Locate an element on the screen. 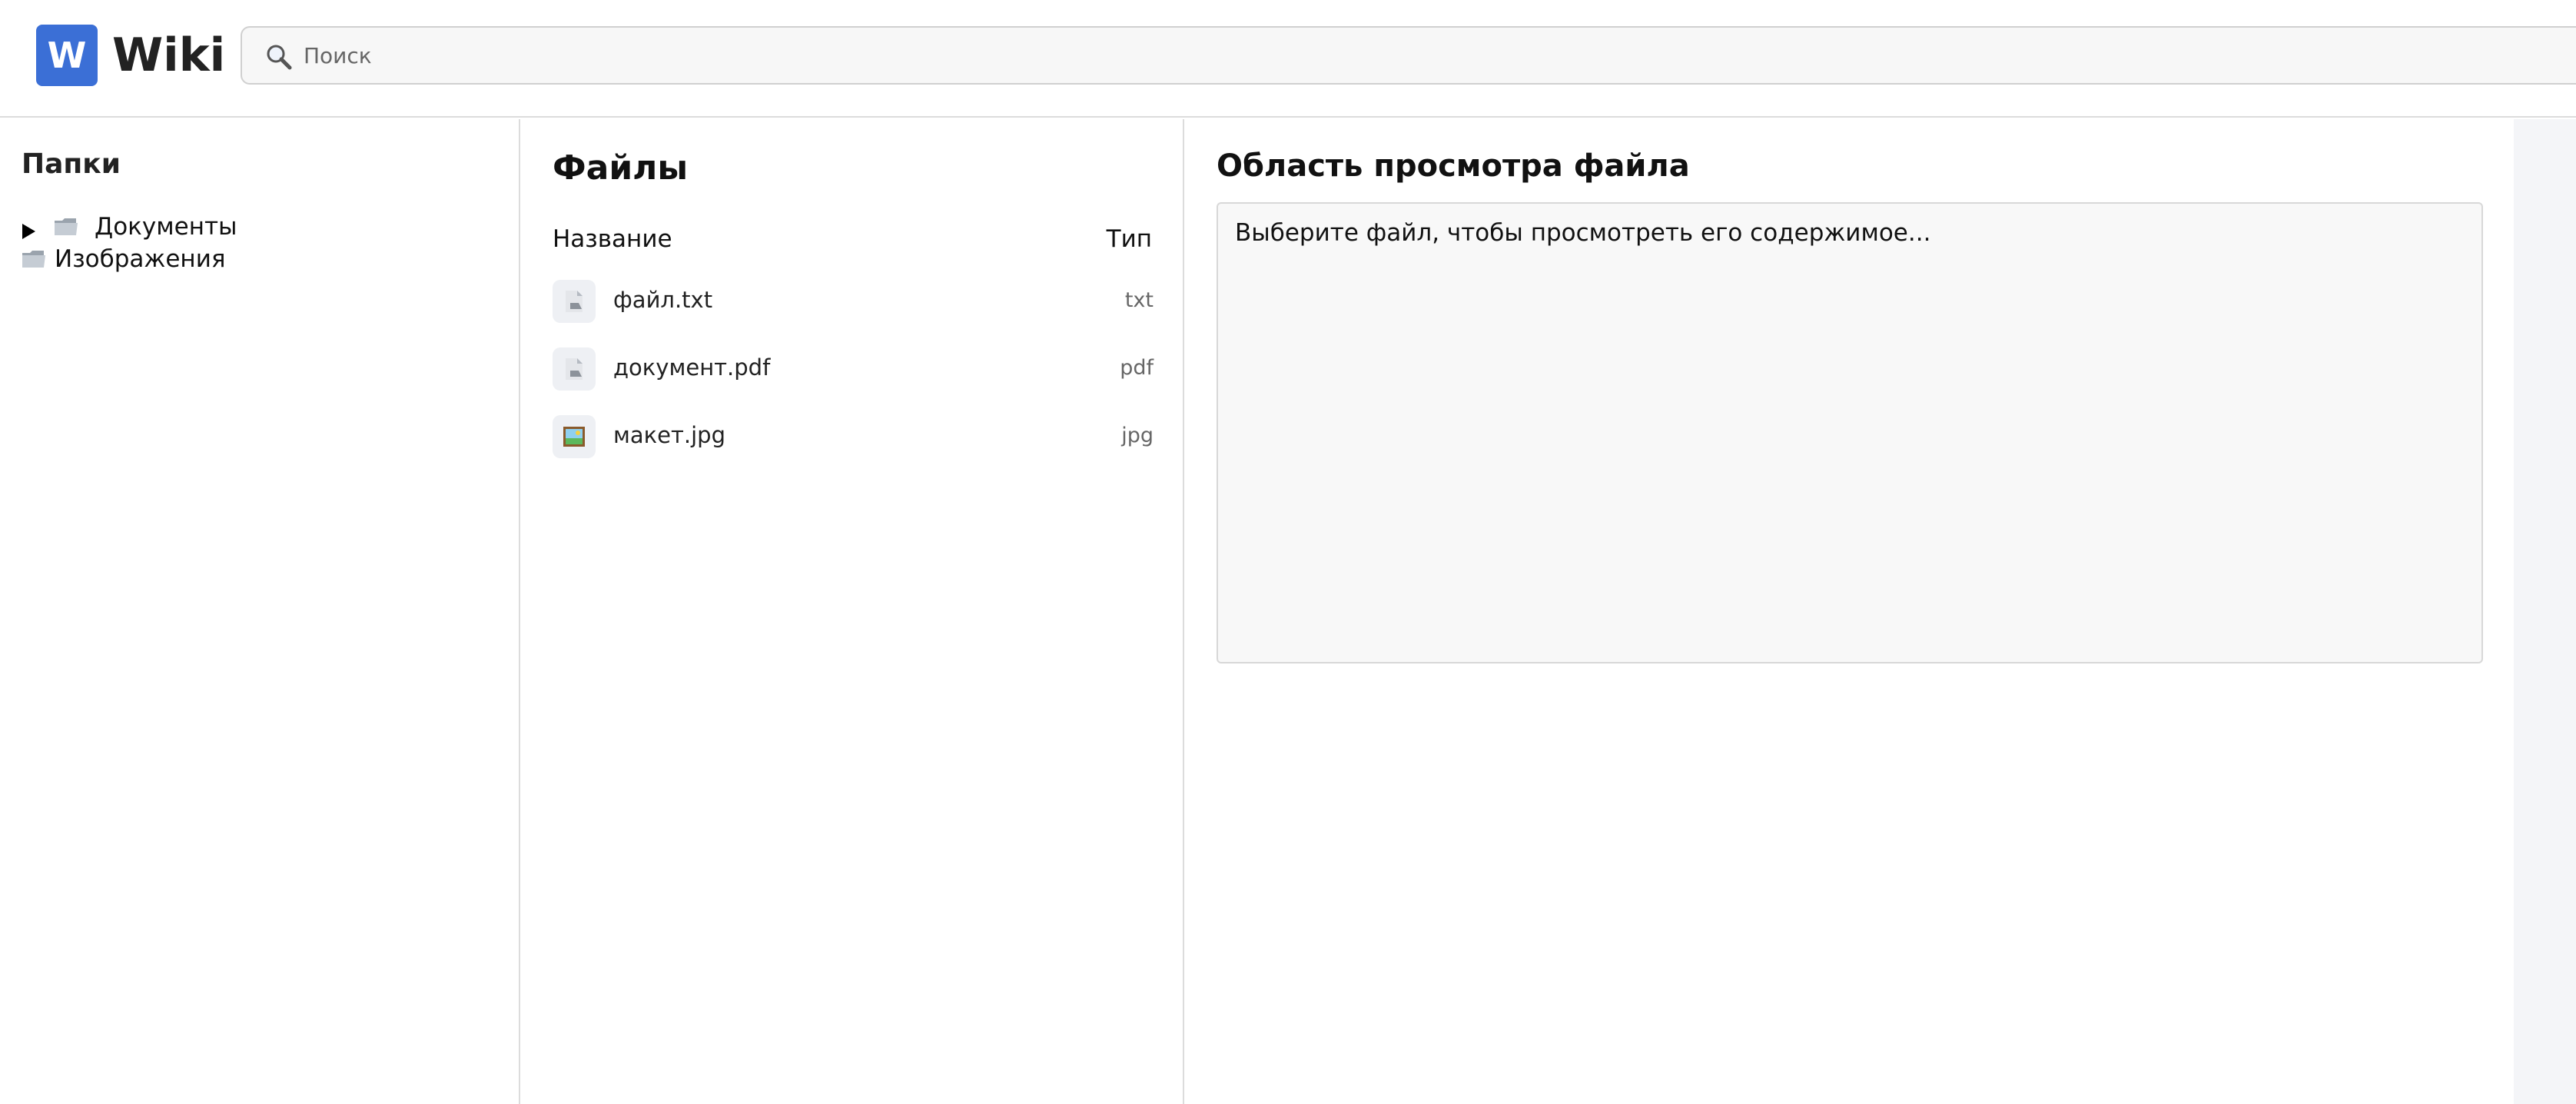 The height and width of the screenshot is (1104, 2576). folder-label: Документы is located at coordinates (166, 227).